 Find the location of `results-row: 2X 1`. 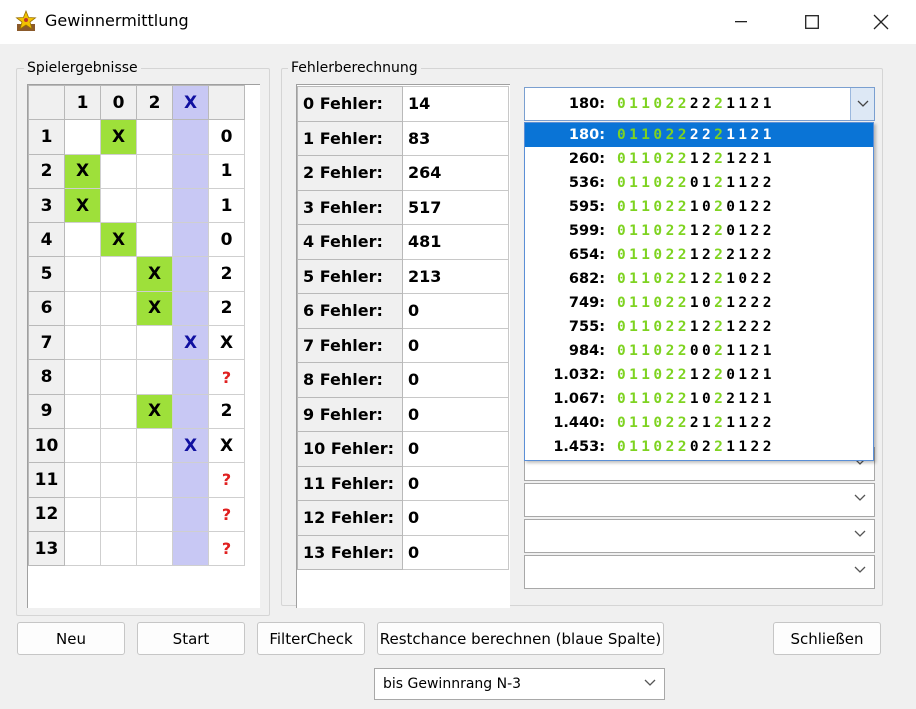

results-row: 2X 1 is located at coordinates (136, 171).